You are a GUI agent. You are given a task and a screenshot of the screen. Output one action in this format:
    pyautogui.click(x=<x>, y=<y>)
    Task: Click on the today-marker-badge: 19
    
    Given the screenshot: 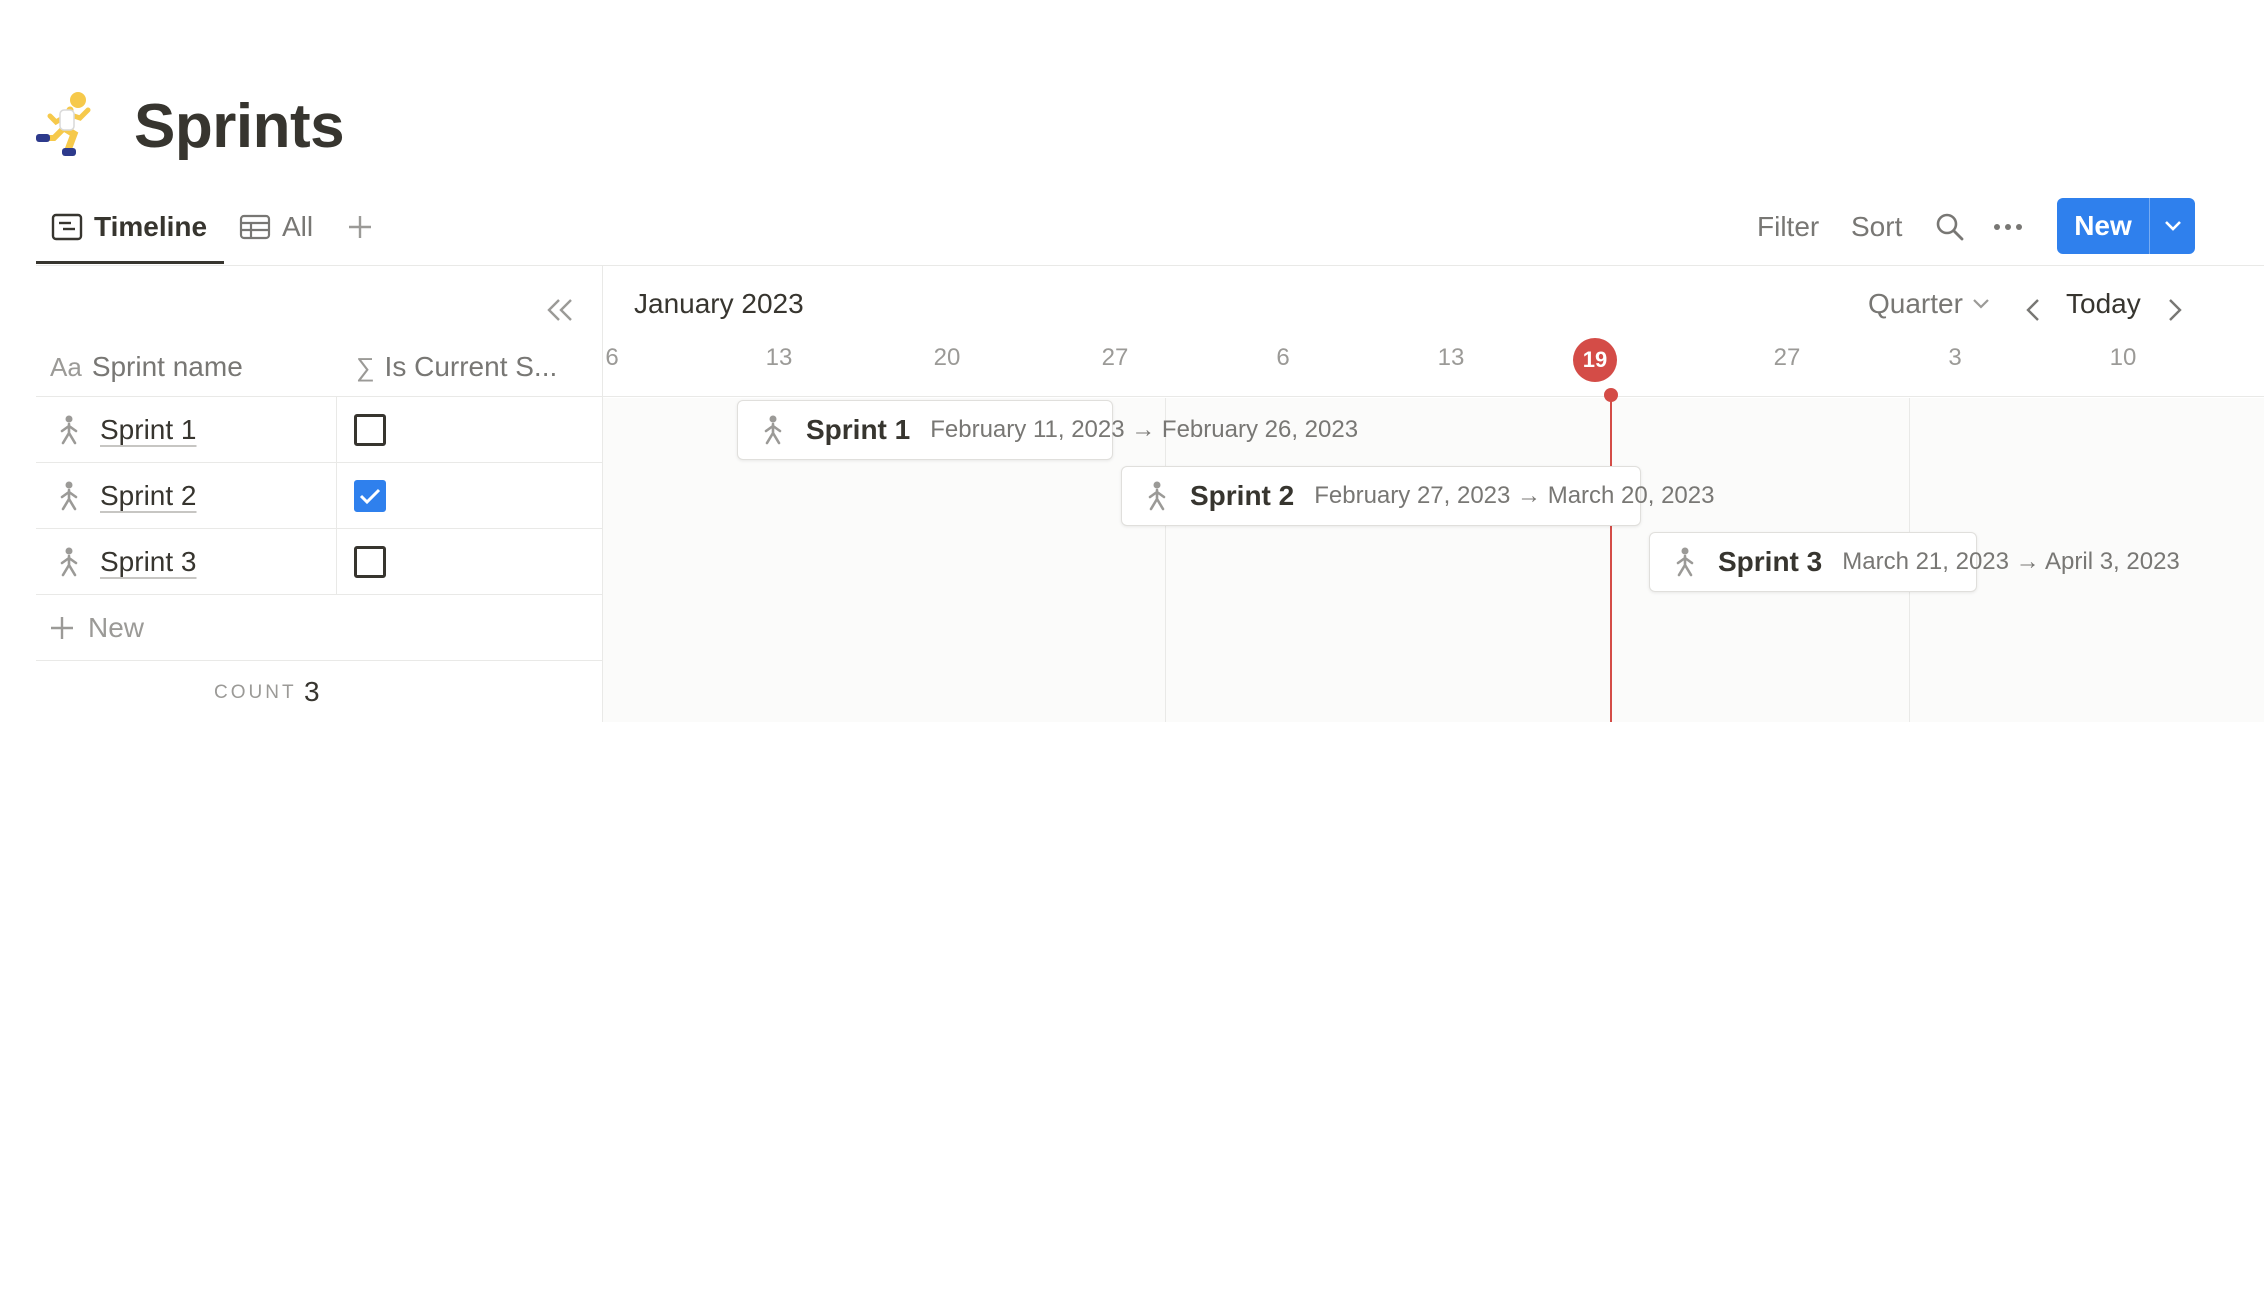 What is the action you would take?
    pyautogui.click(x=1595, y=360)
    